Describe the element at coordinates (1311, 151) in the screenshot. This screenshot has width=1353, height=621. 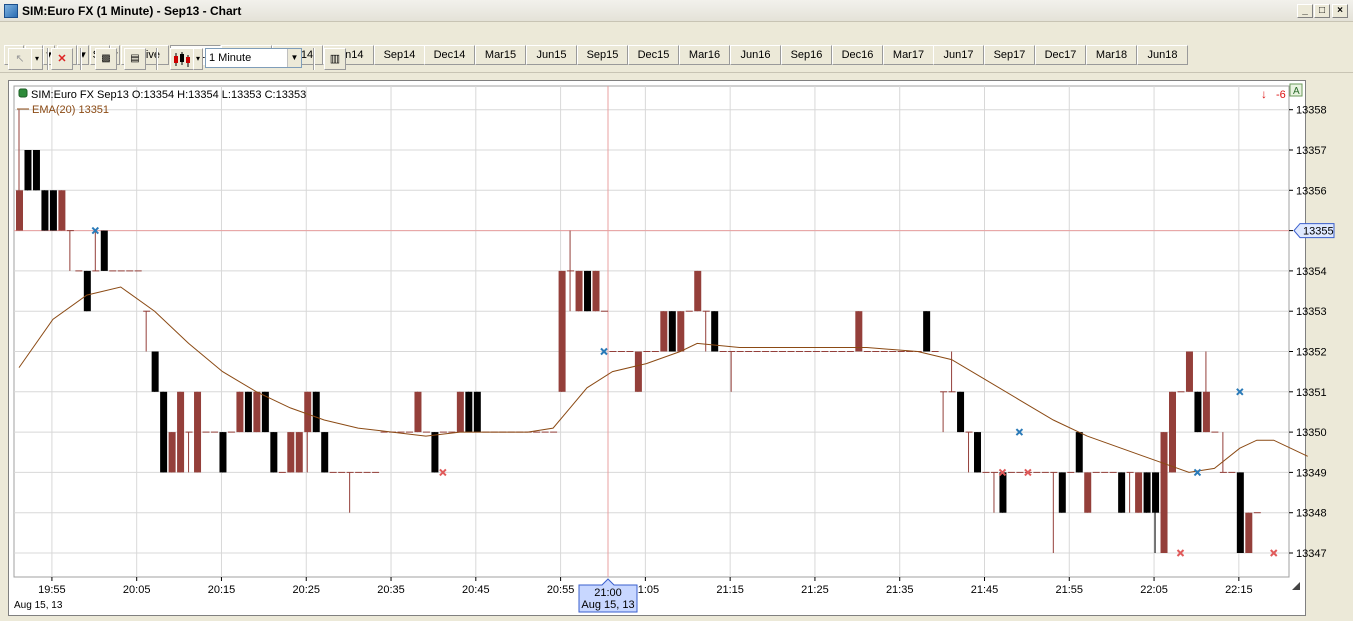
I see `y-tick-label: 13357` at that location.